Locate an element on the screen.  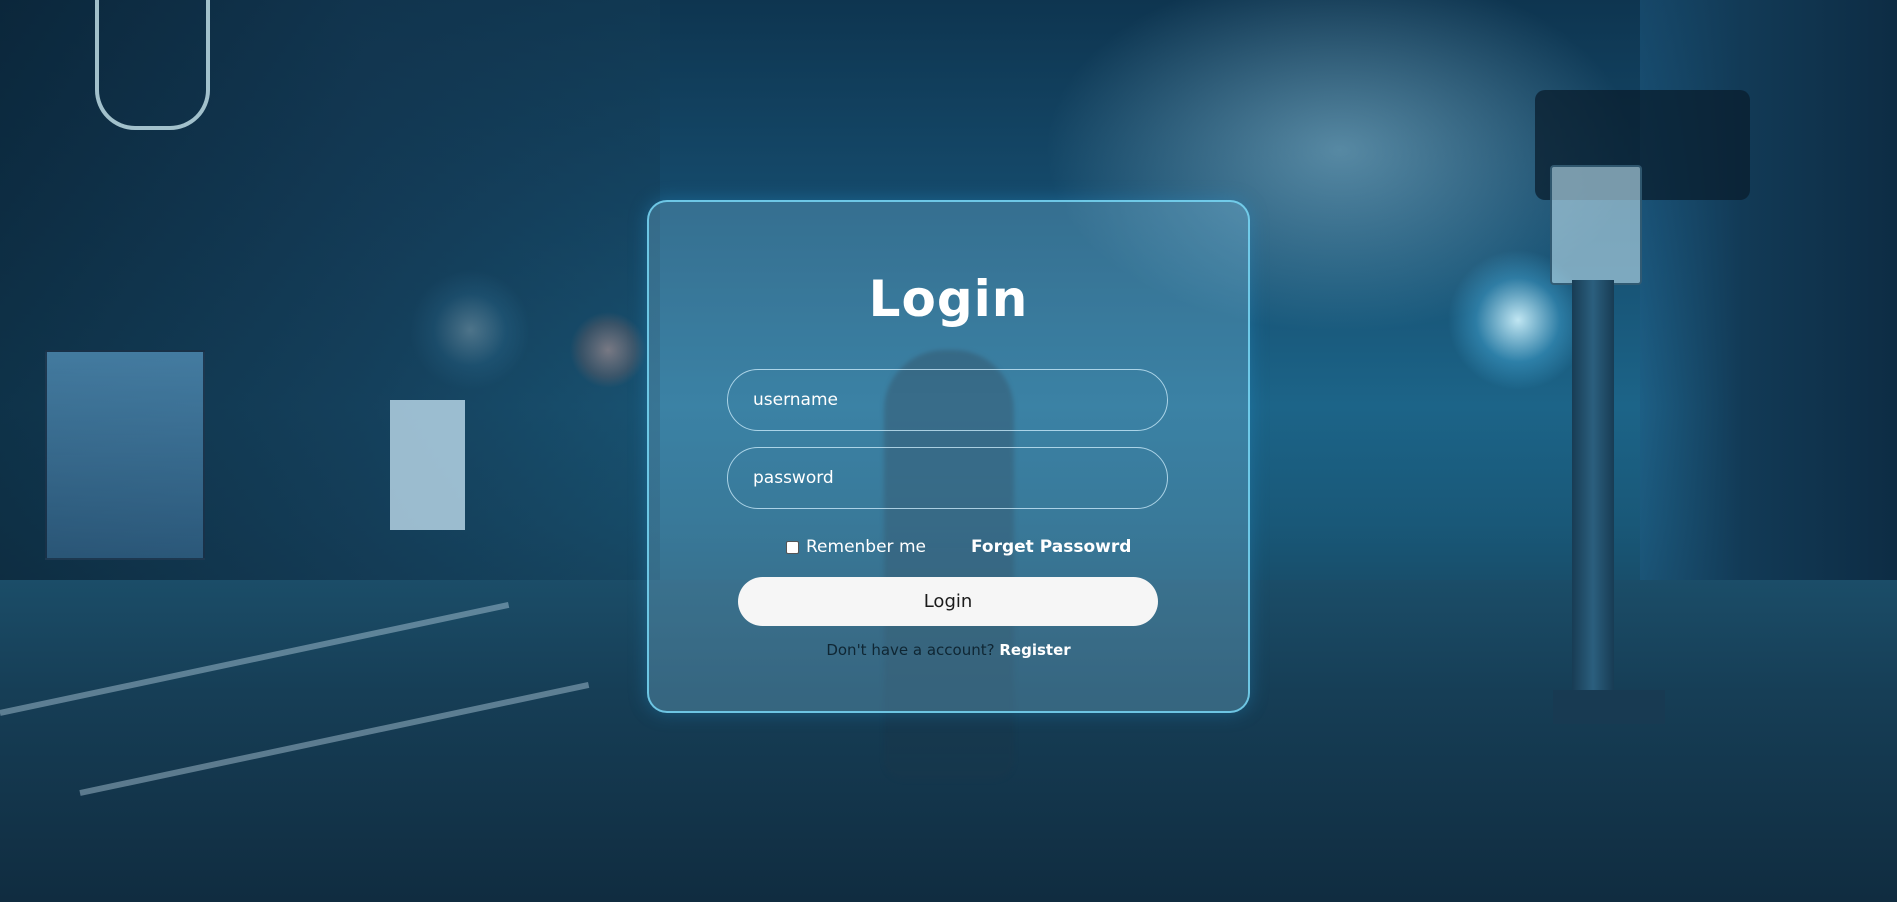
storefront-window is located at coordinates (125, 455).